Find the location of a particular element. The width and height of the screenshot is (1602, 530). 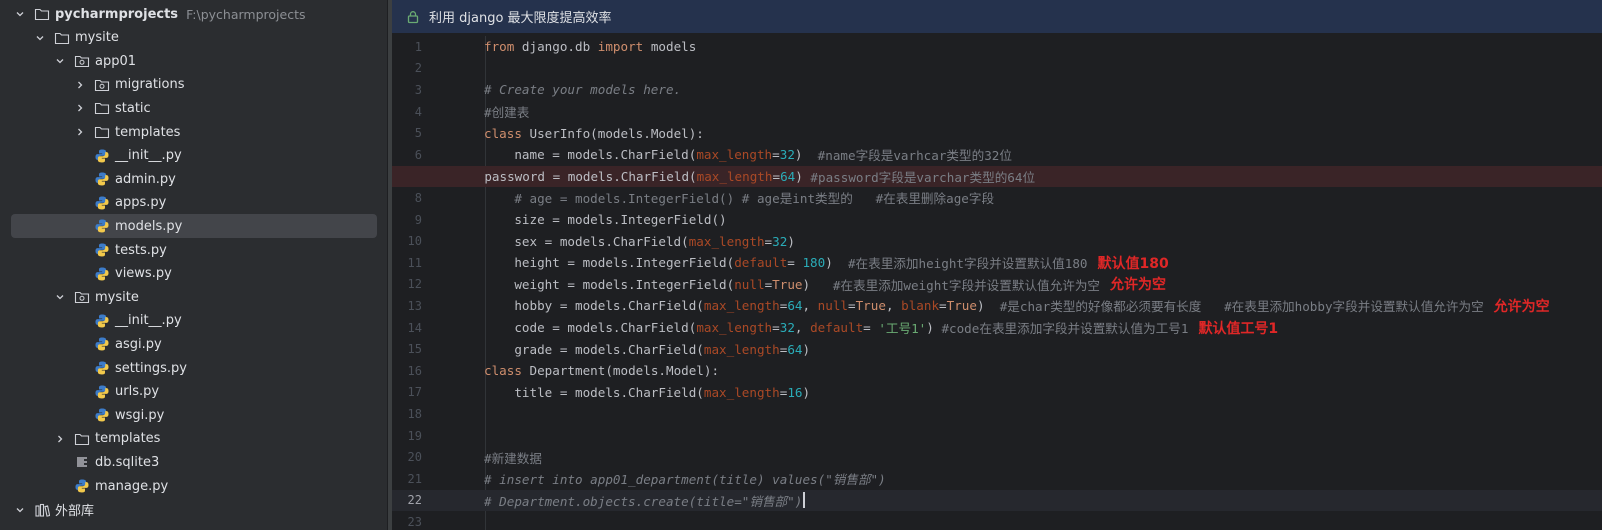

line-number: 17 is located at coordinates (407, 392).